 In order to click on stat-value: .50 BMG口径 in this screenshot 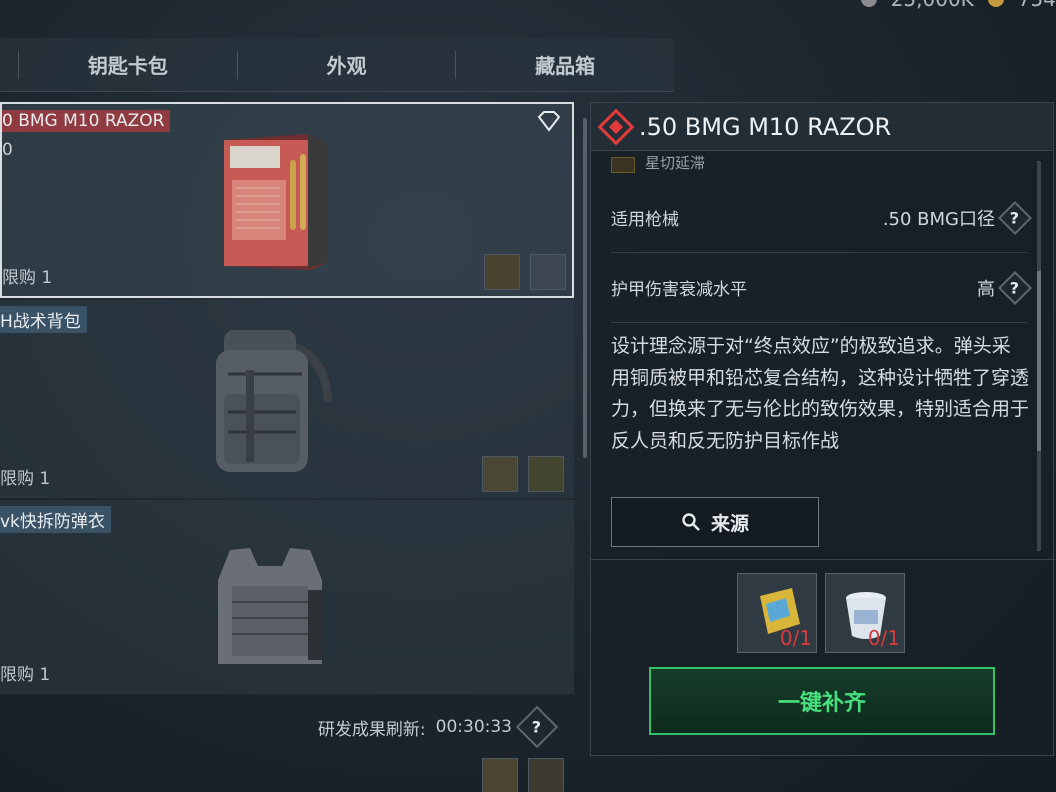, I will do `click(938, 219)`.